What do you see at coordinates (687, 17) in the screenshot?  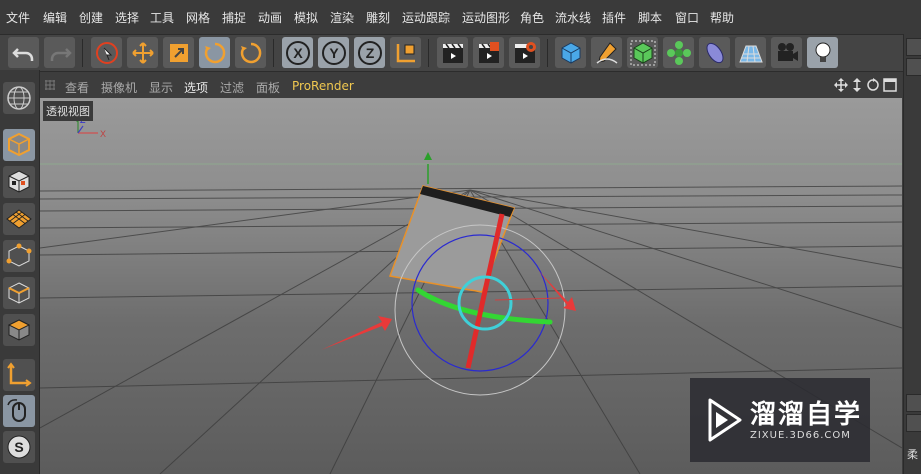 I see `menu-window: 窗口` at bounding box center [687, 17].